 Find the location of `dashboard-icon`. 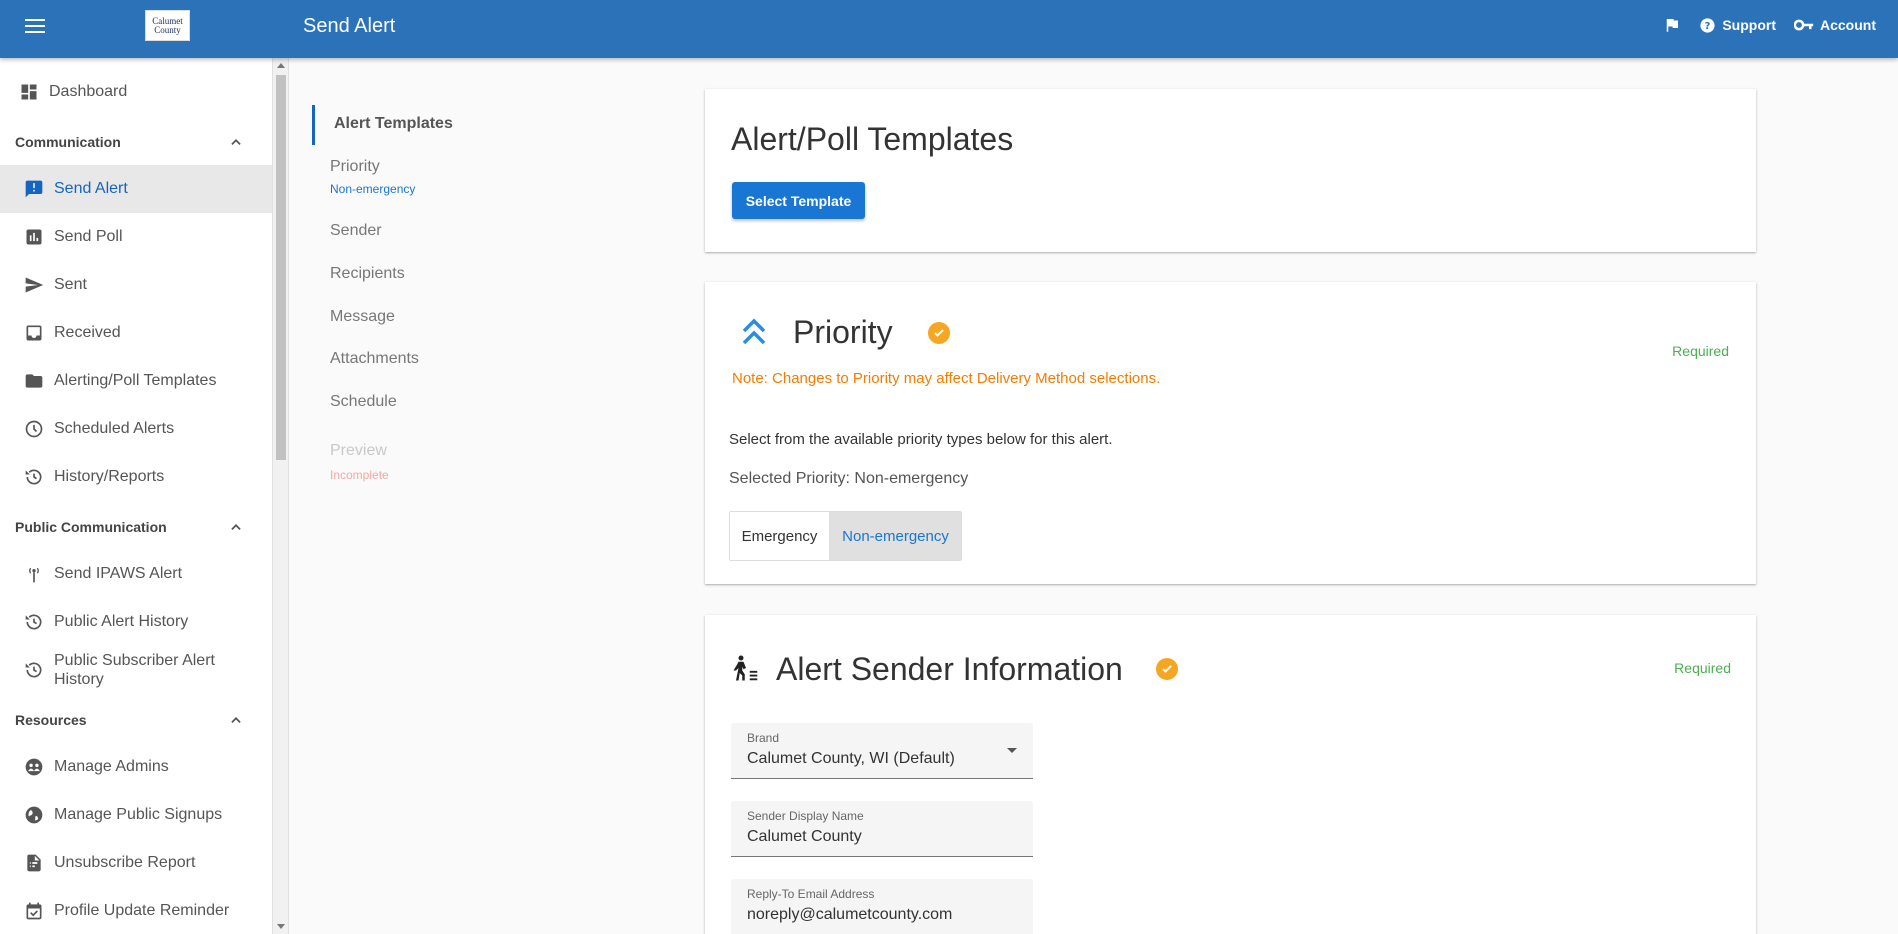

dashboard-icon is located at coordinates (29, 92).